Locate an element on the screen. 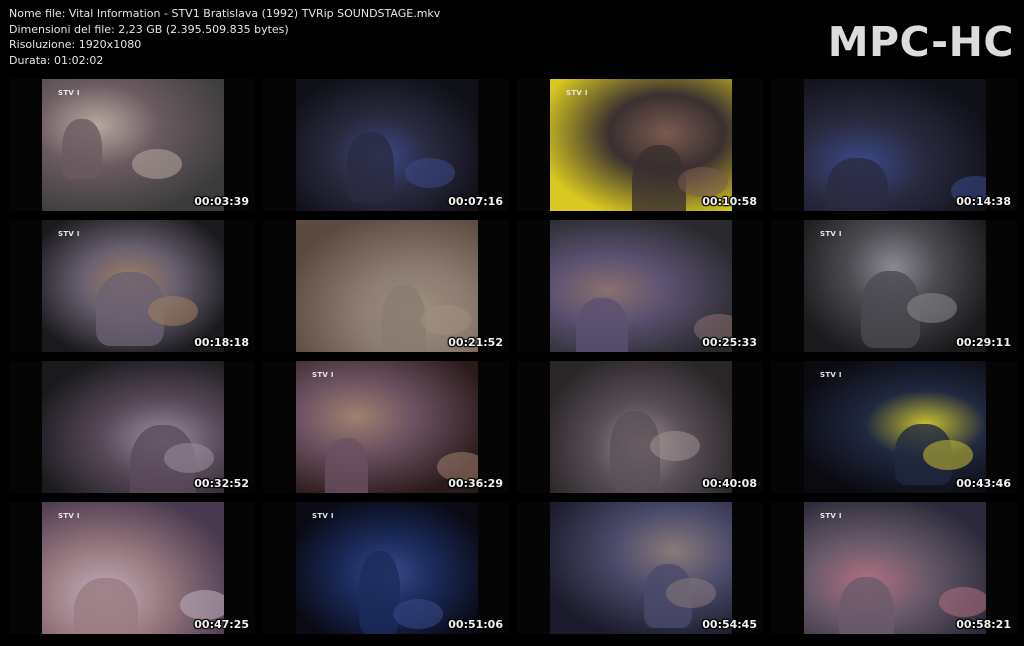 The width and height of the screenshot is (1024, 646). video-thumbnail: STV I 00:18:18 is located at coordinates (132, 286).